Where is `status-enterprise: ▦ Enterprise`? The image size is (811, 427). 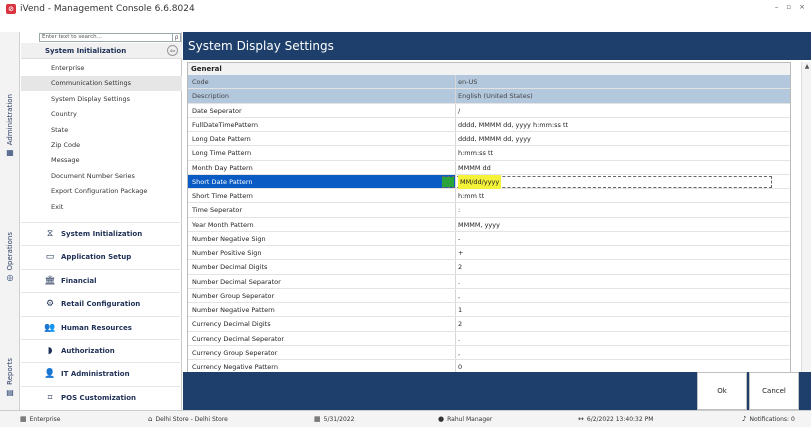
status-enterprise: ▦ Enterprise is located at coordinates (40, 419).